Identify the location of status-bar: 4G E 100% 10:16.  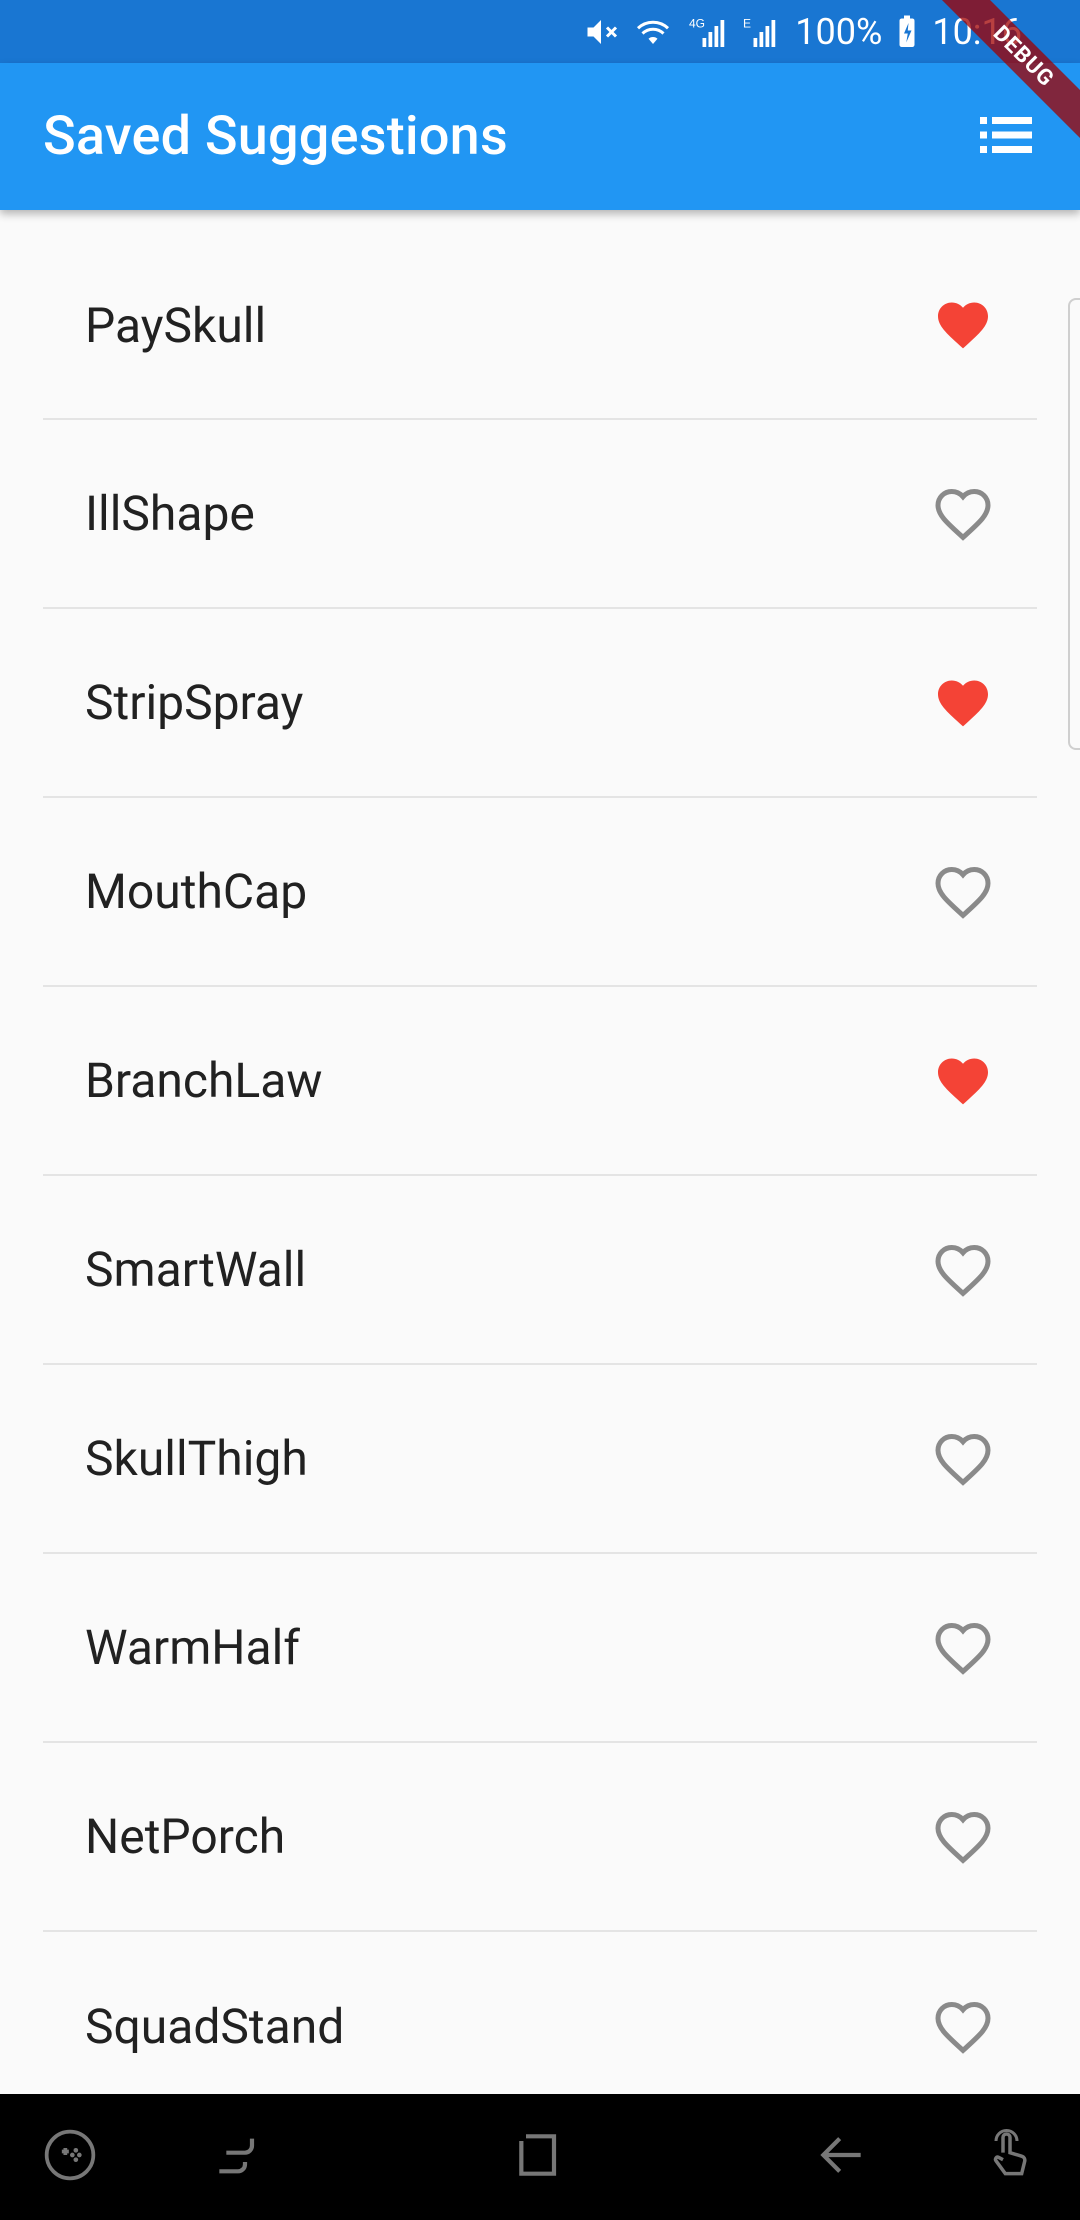
(540, 31).